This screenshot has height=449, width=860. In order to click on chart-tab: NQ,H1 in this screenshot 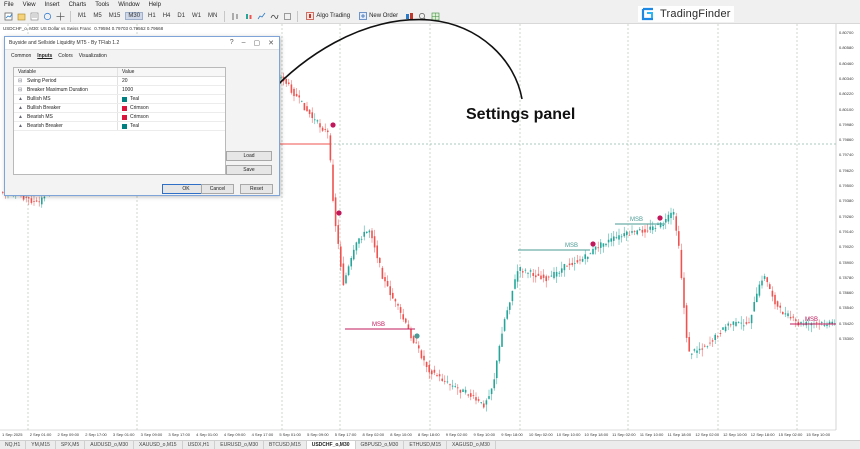, I will do `click(13, 444)`.